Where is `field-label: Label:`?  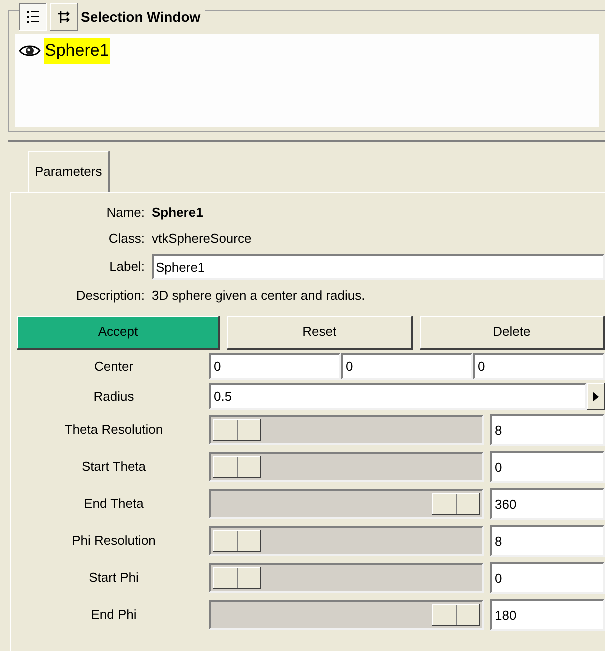 field-label: Label: is located at coordinates (126, 267).